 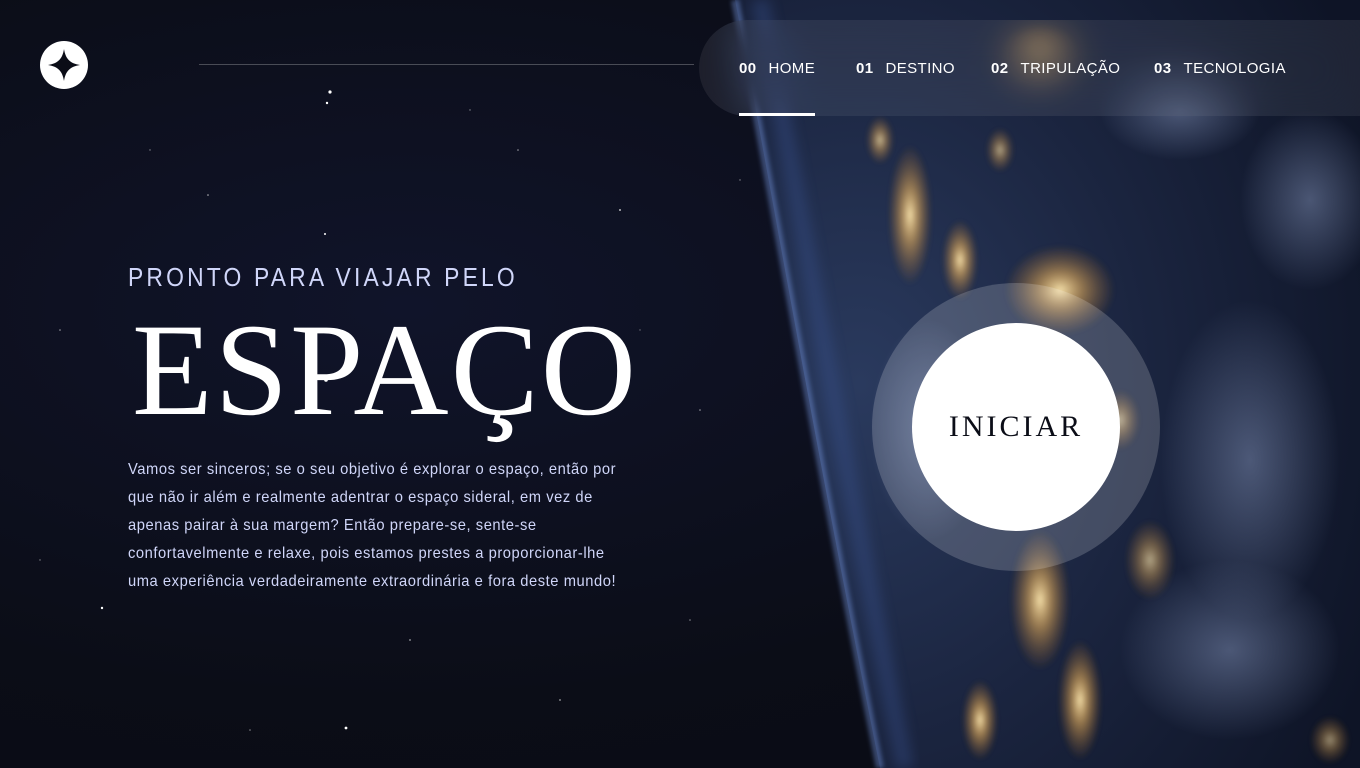 What do you see at coordinates (1000, 68) in the screenshot?
I see `nav-item-number: 02` at bounding box center [1000, 68].